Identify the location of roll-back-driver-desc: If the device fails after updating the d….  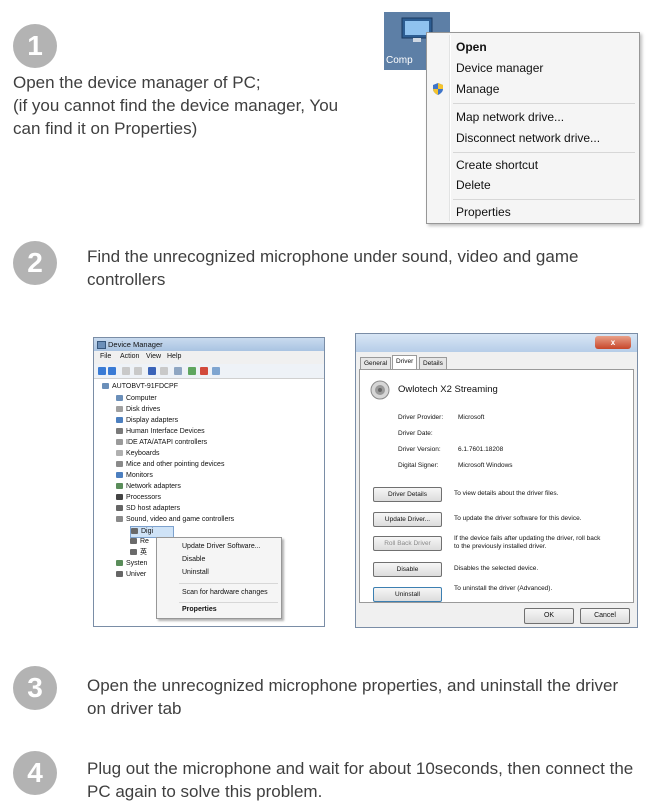
(527, 542).